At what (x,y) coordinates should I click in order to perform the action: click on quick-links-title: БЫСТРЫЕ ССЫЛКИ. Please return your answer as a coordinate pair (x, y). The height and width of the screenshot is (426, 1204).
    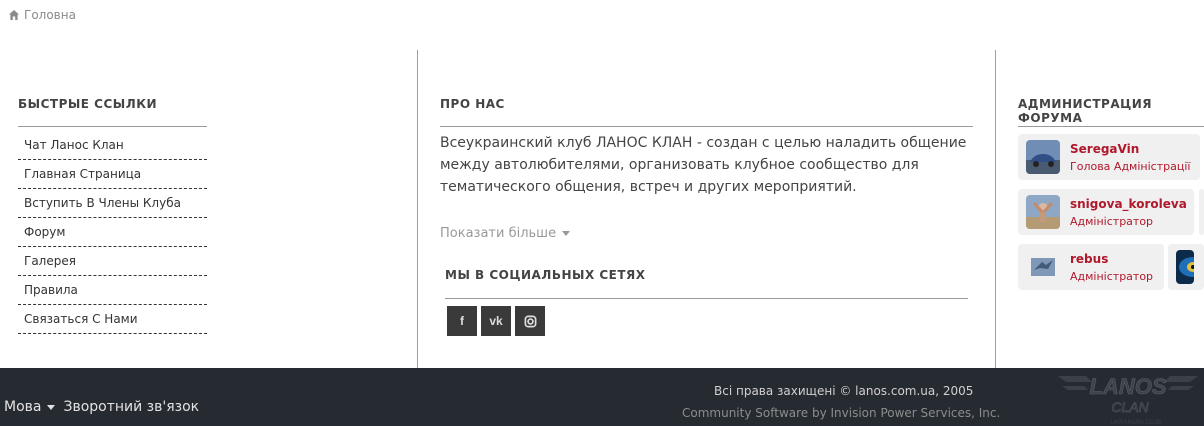
    Looking at the image, I should click on (88, 104).